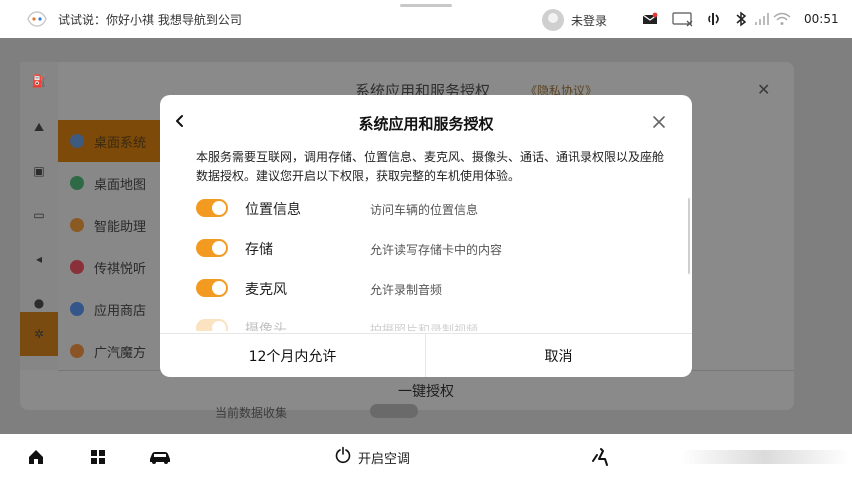 This screenshot has width=852, height=479. Describe the element at coordinates (599, 457) in the screenshot. I see `seat-icon` at that location.